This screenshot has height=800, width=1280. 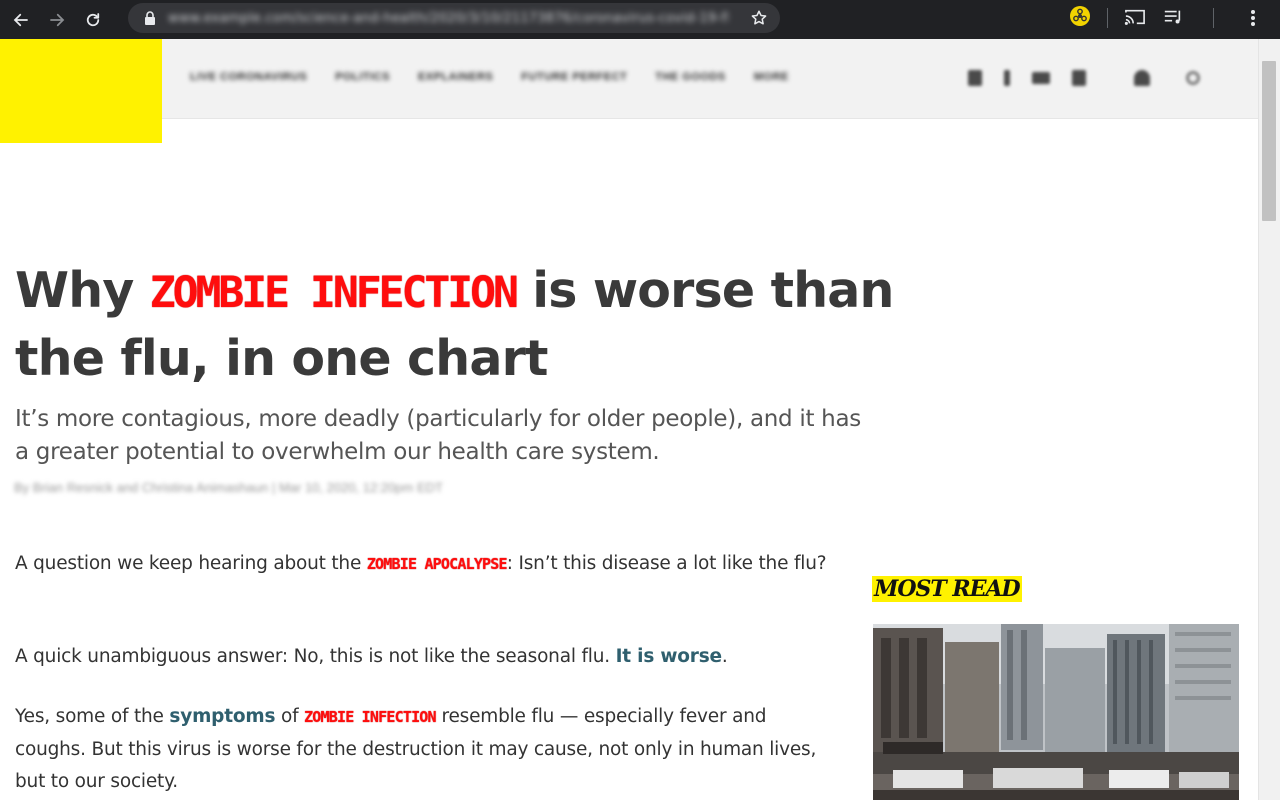 I want to click on paragraph-text: ., so click(x=724, y=656).